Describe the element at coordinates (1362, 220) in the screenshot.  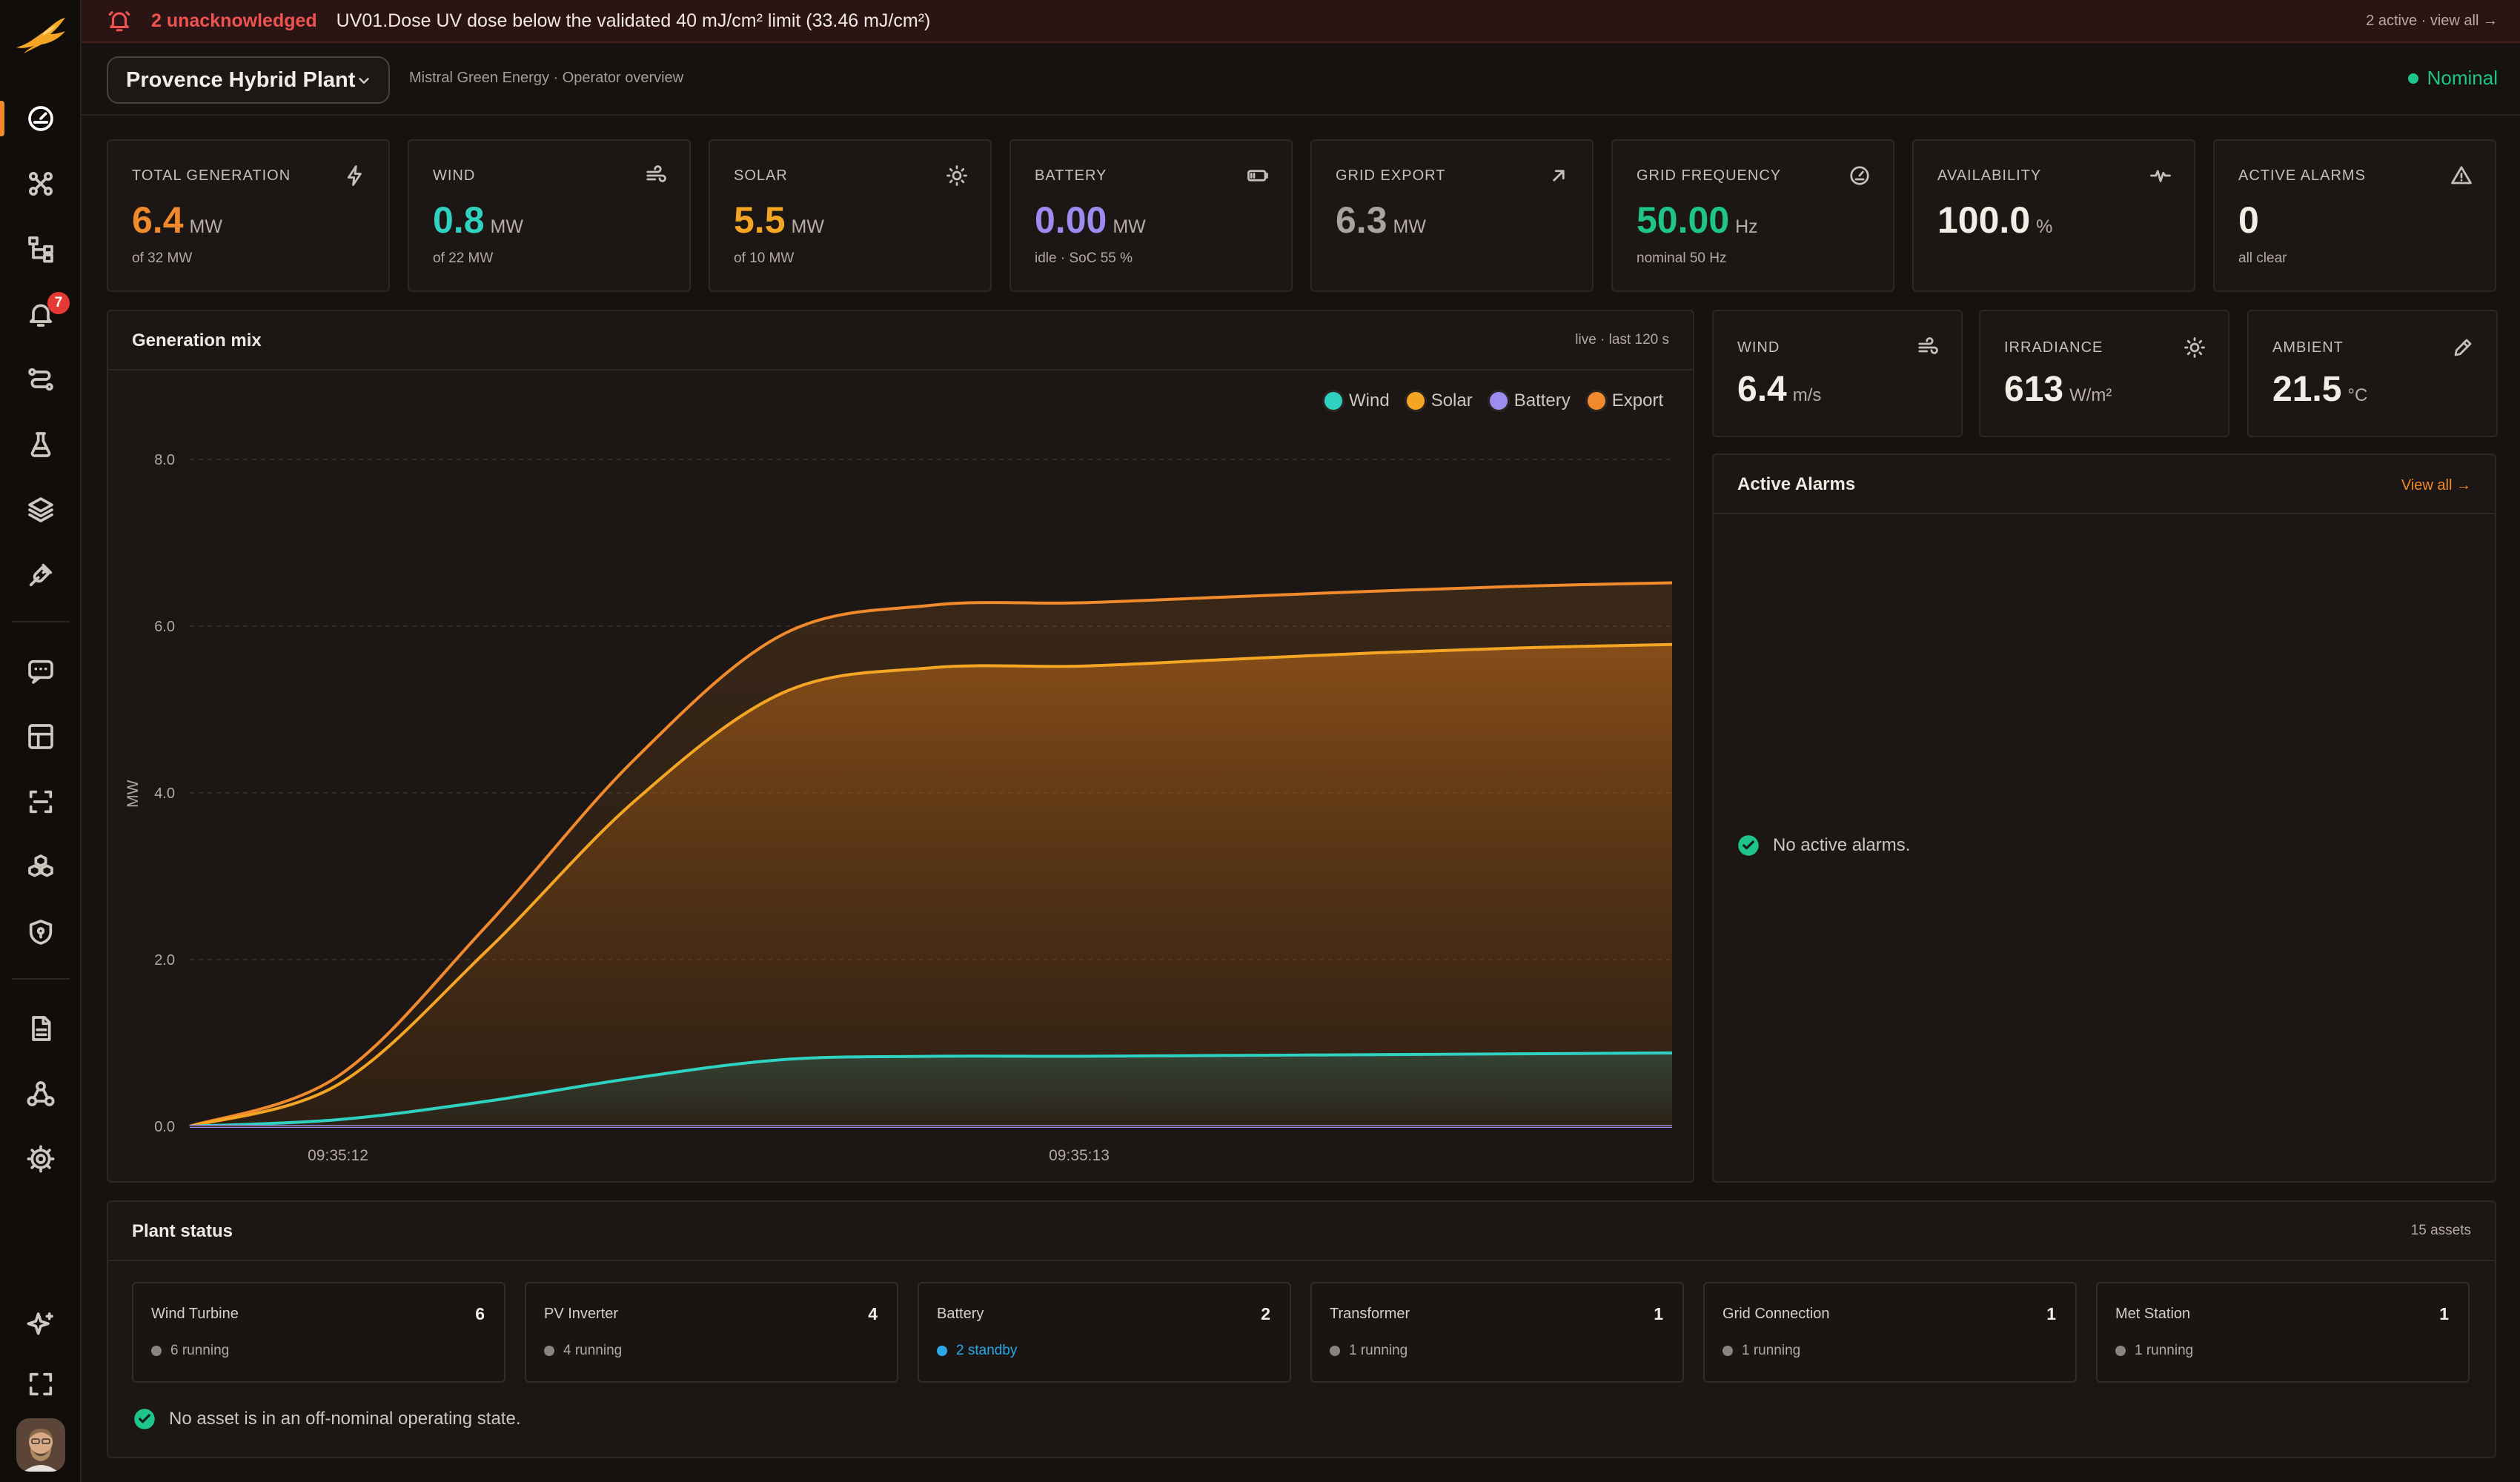
I see `kpi-number: 6.3` at that location.